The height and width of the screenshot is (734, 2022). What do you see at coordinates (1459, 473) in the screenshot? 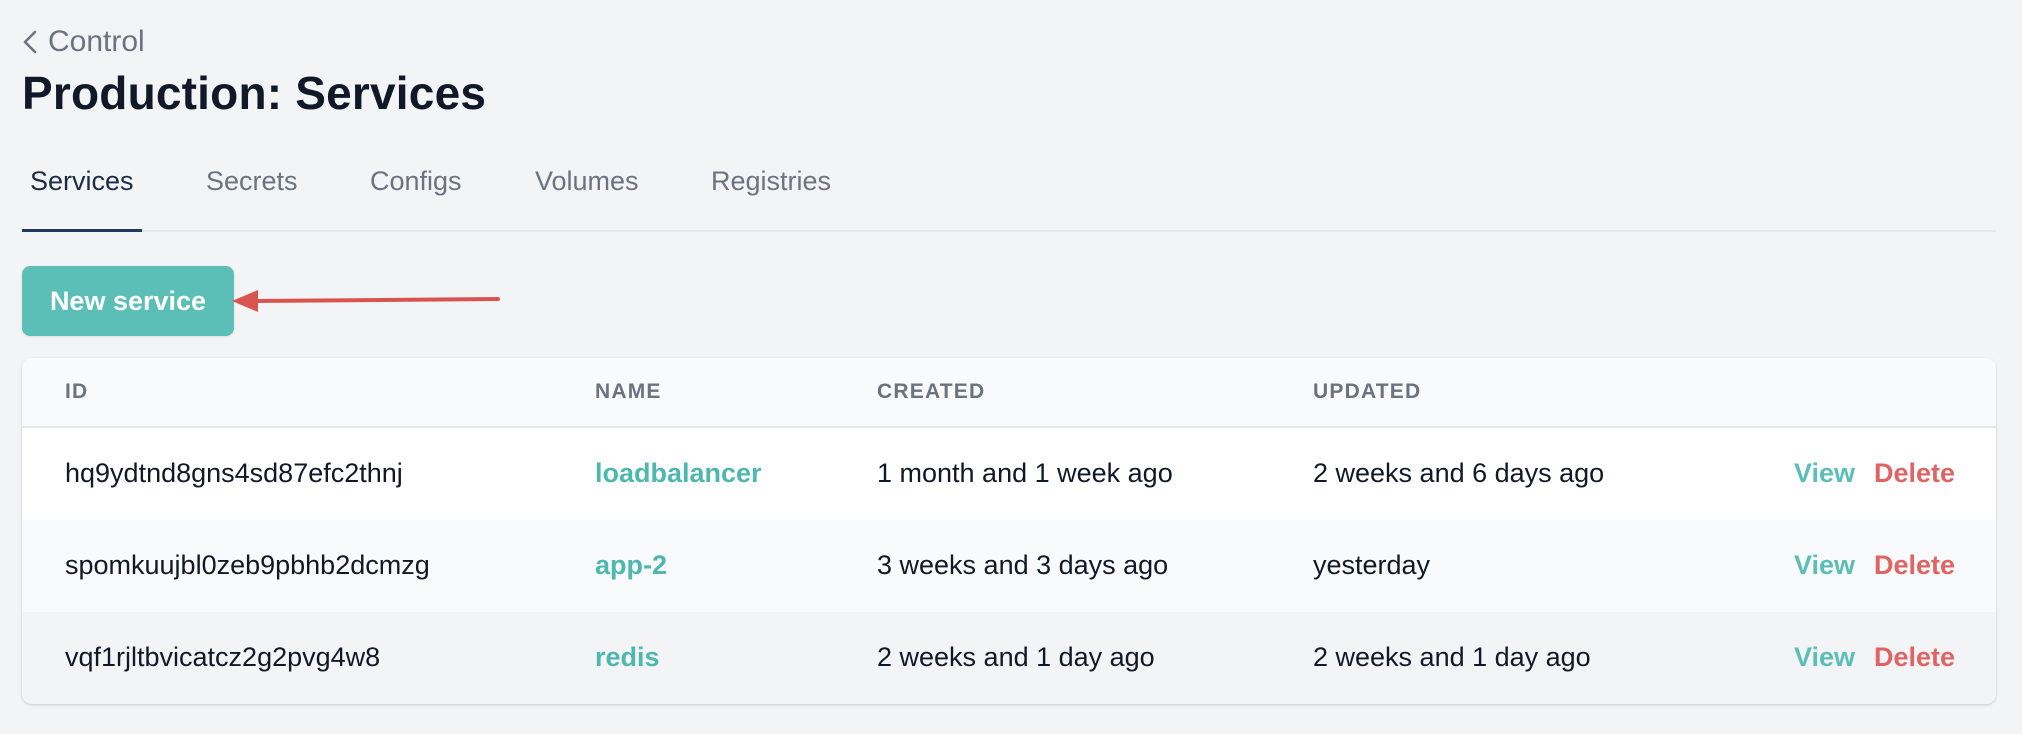
I see `service-updated: 2 weeks and 6 days ago` at bounding box center [1459, 473].